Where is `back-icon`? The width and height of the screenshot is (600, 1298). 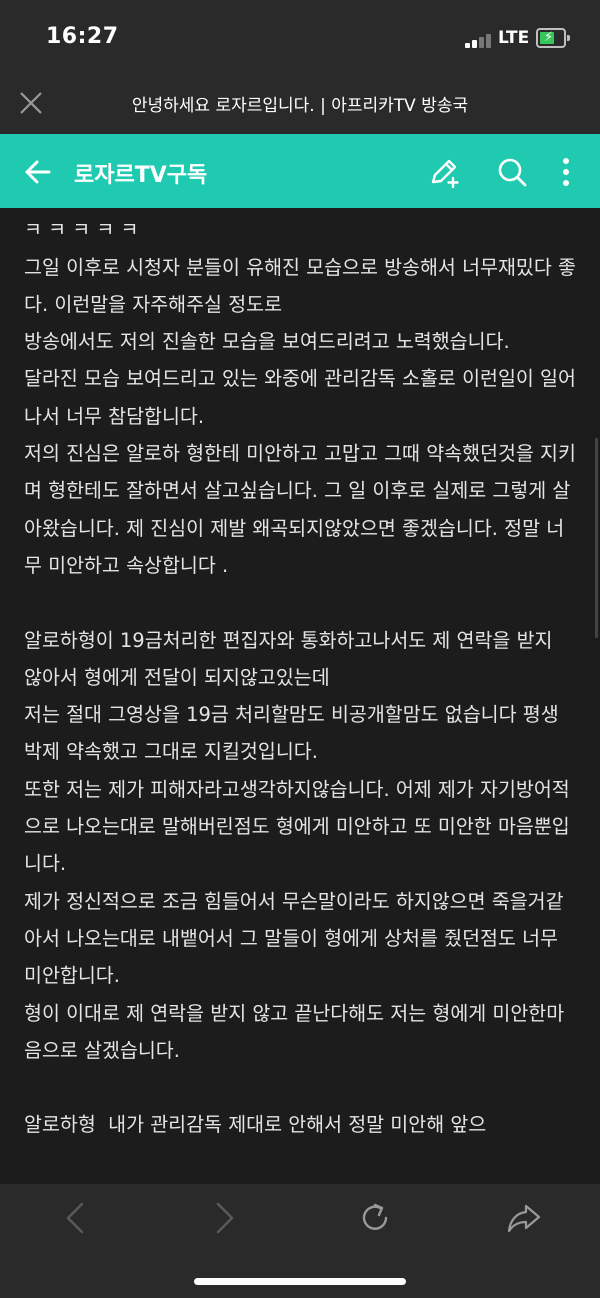
back-icon is located at coordinates (76, 1218).